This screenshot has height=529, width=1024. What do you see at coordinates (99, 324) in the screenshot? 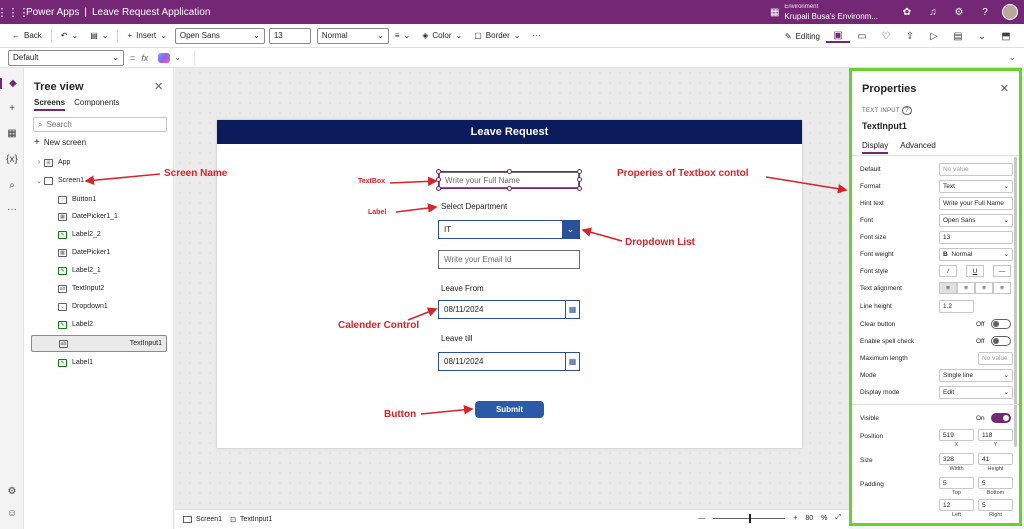
I see `tree-node-control: ✎ Label2` at bounding box center [99, 324].